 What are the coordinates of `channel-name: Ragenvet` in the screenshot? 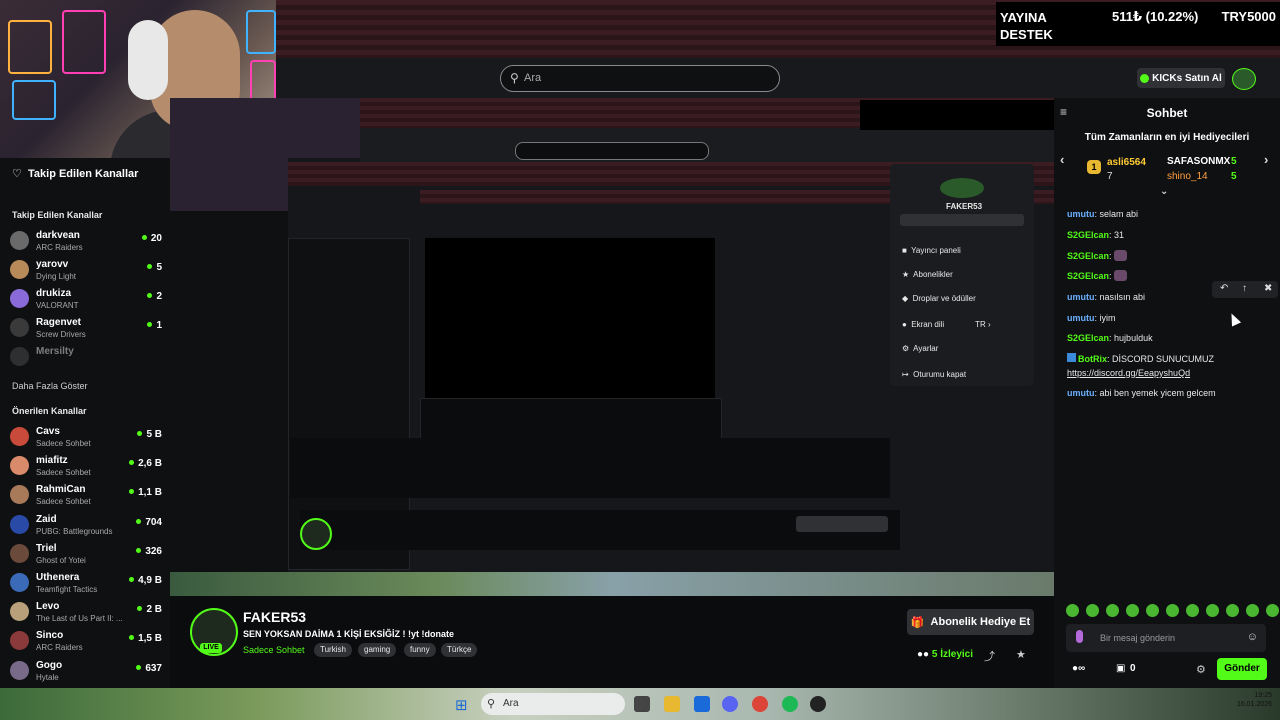 It's located at (59, 322).